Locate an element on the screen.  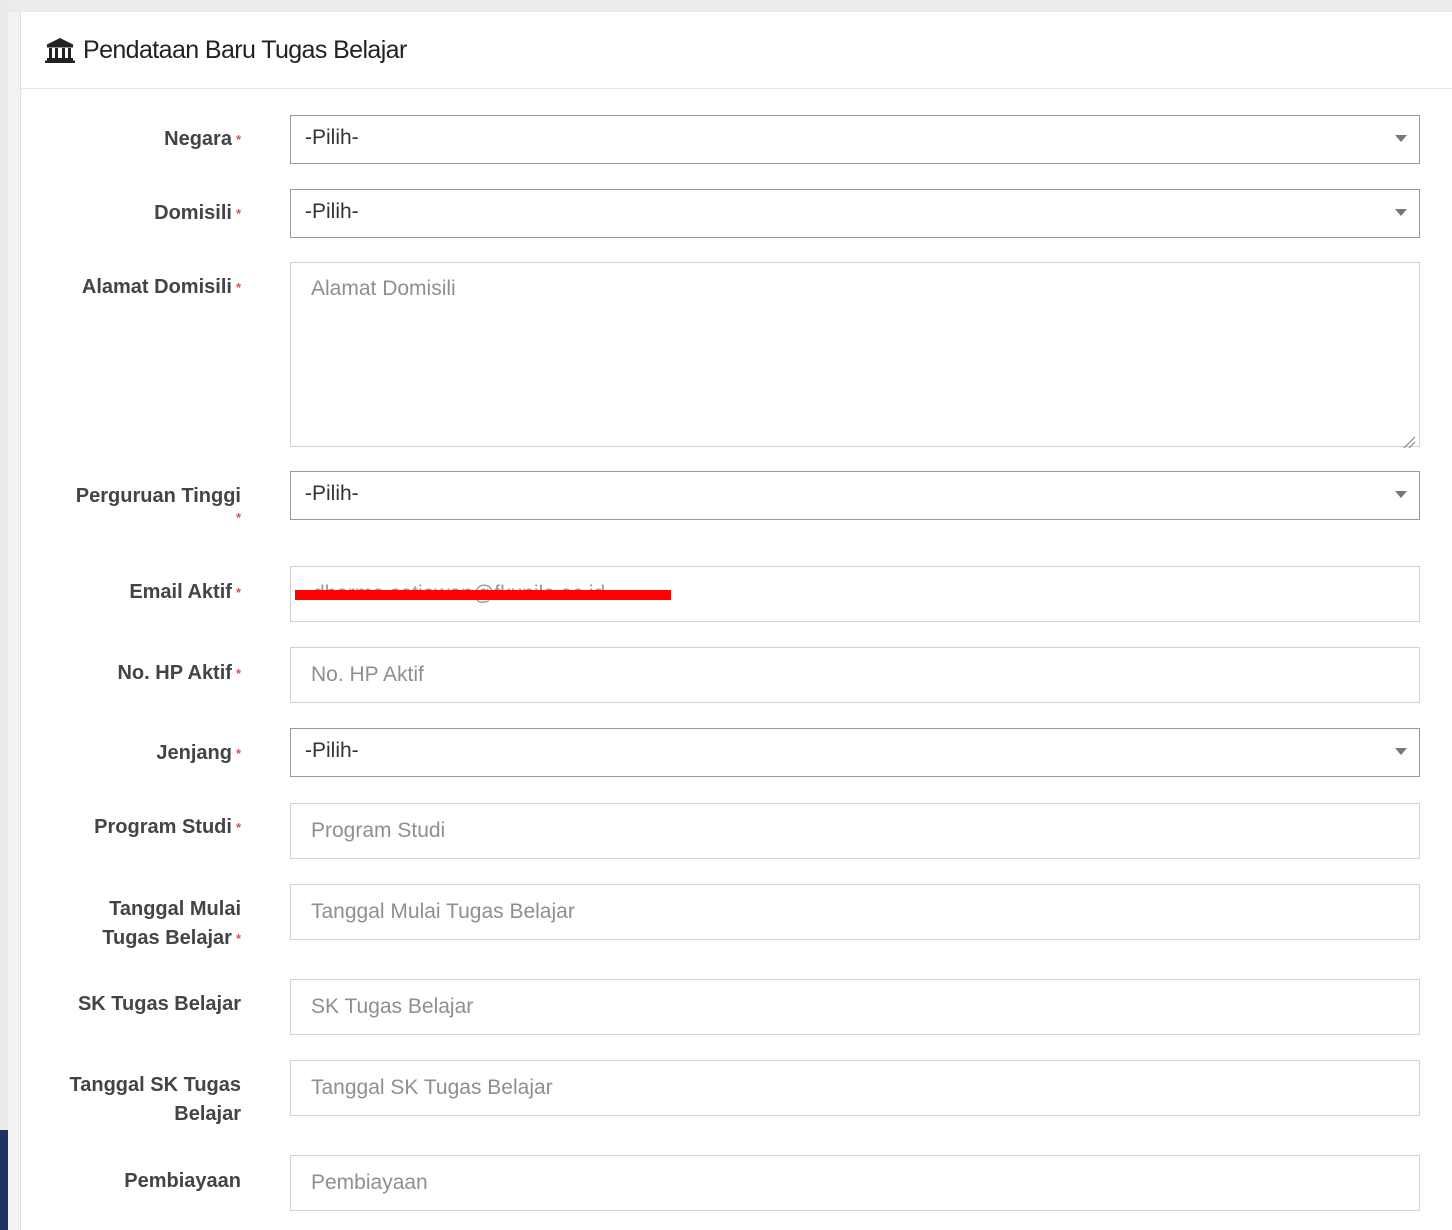
email-aktif-input: dharma.setiawan@fkunila.ac.id is located at coordinates (855, 594).